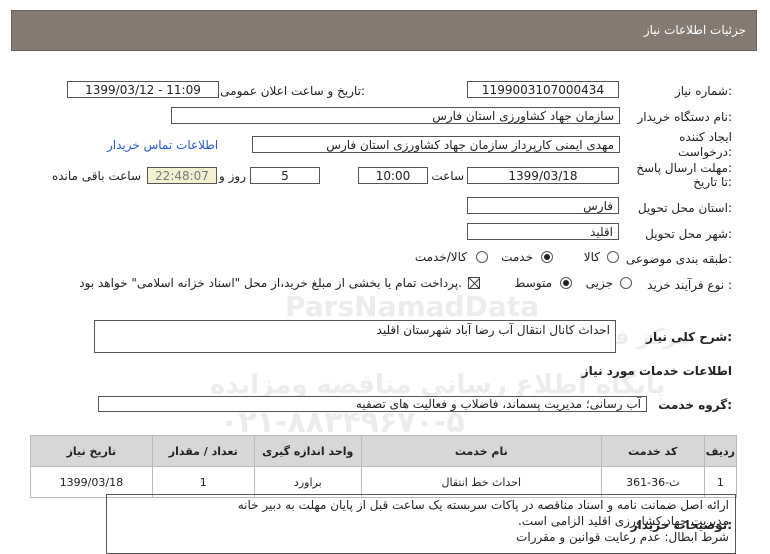 The width and height of the screenshot is (770, 554). Describe the element at coordinates (307, 482) in the screenshot. I see `cell-unit: براورد` at that location.